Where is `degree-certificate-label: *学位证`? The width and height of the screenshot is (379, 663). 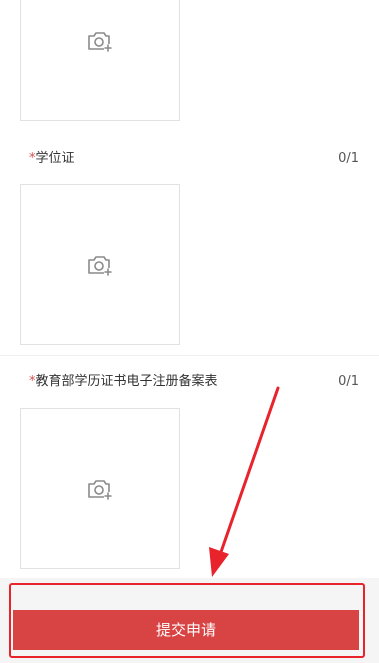 degree-certificate-label: *学位证 is located at coordinates (52, 159).